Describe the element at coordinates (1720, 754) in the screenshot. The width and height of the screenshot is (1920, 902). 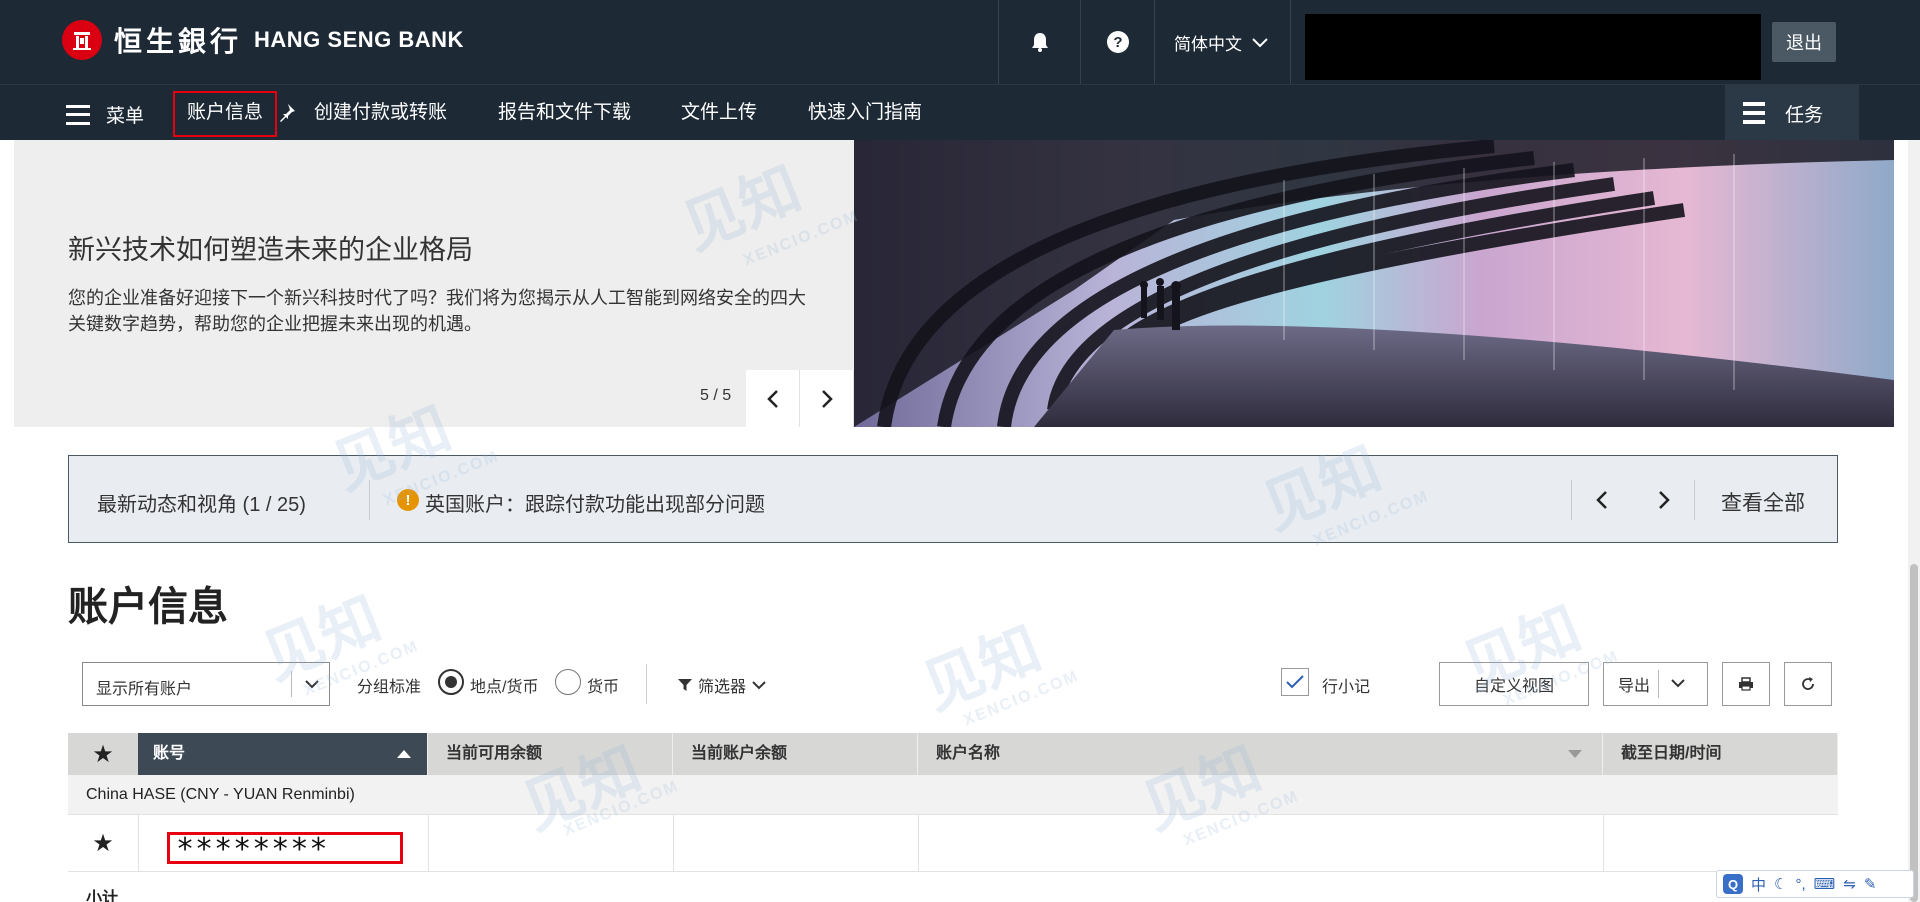
I see `column-header-as-of-datetime: 截至日期/时间` at that location.